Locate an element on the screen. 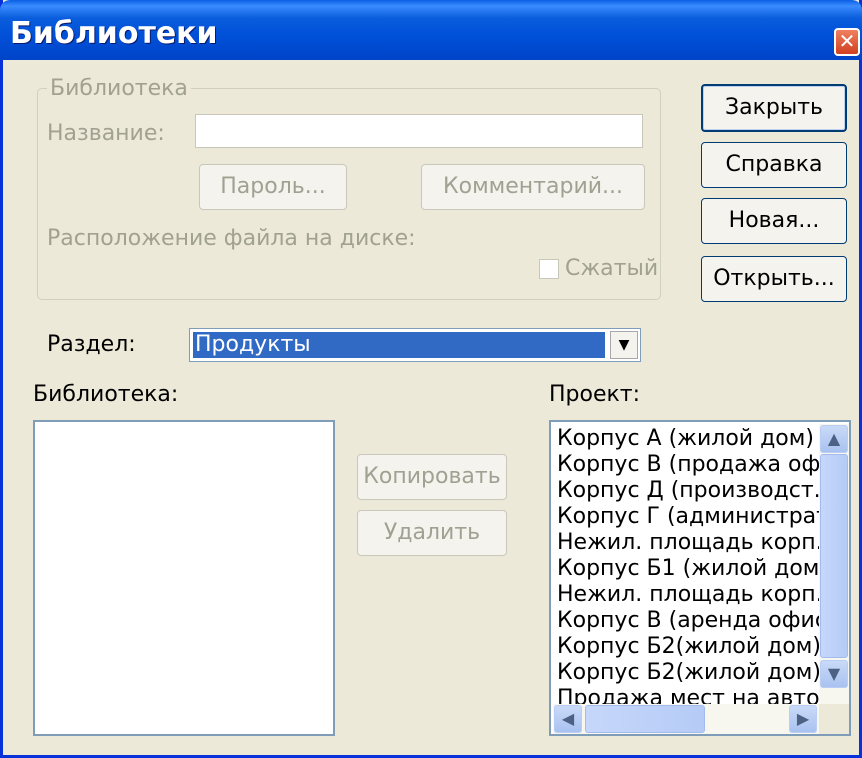  close-window-button: ✕ is located at coordinates (847, 42).